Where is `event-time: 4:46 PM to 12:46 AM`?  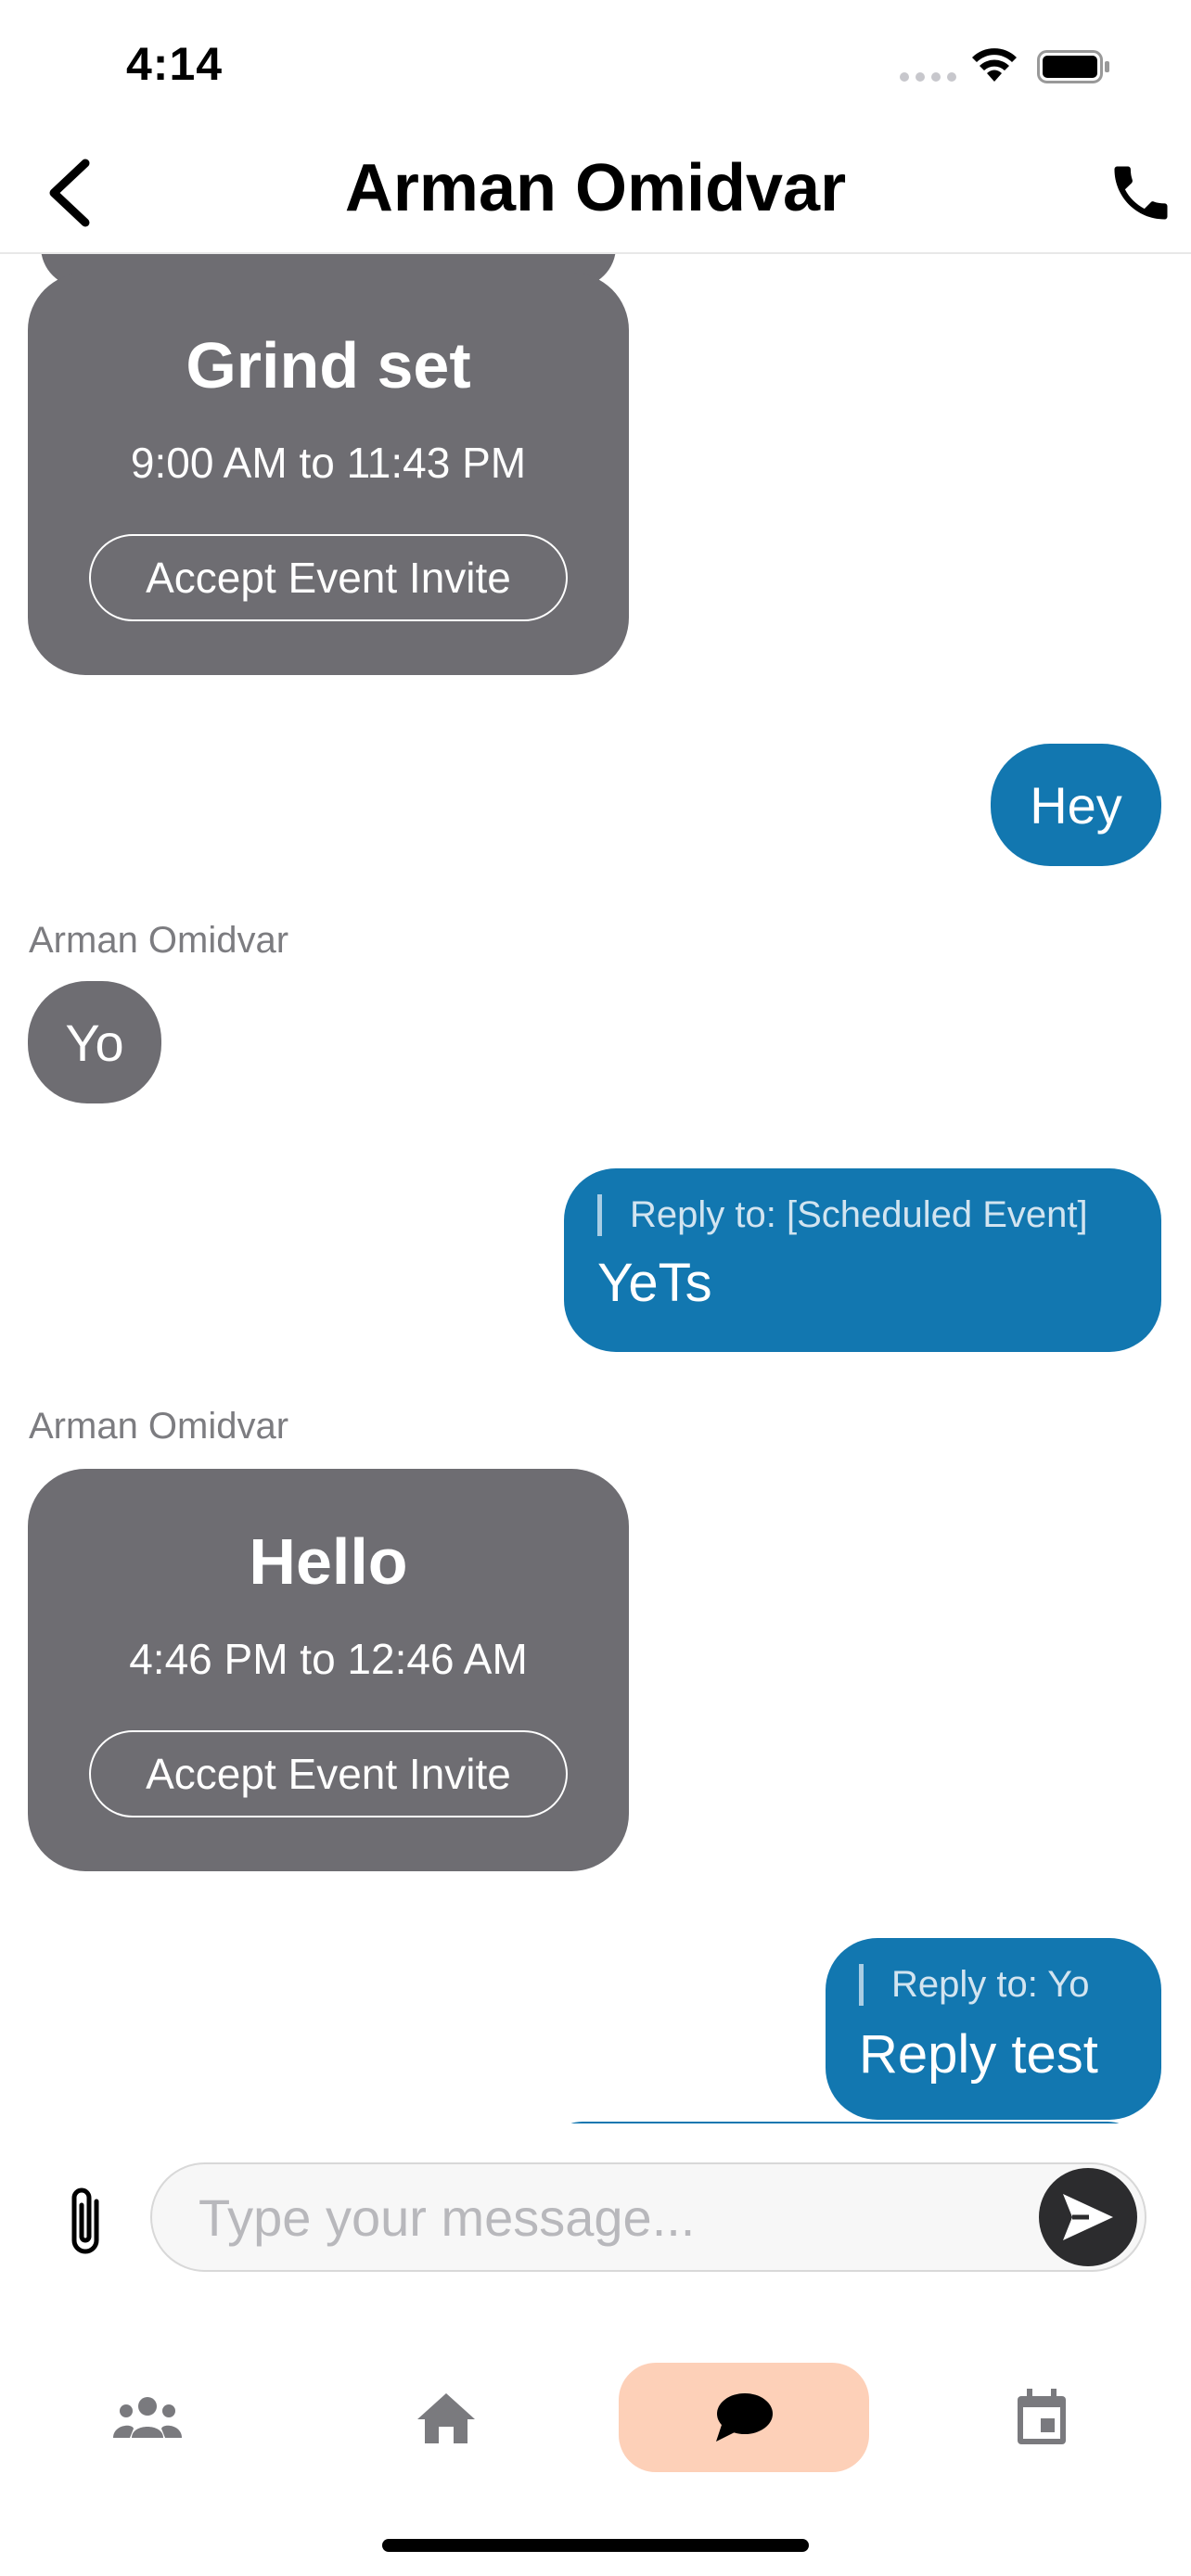
event-time: 4:46 PM to 12:46 AM is located at coordinates (328, 1659).